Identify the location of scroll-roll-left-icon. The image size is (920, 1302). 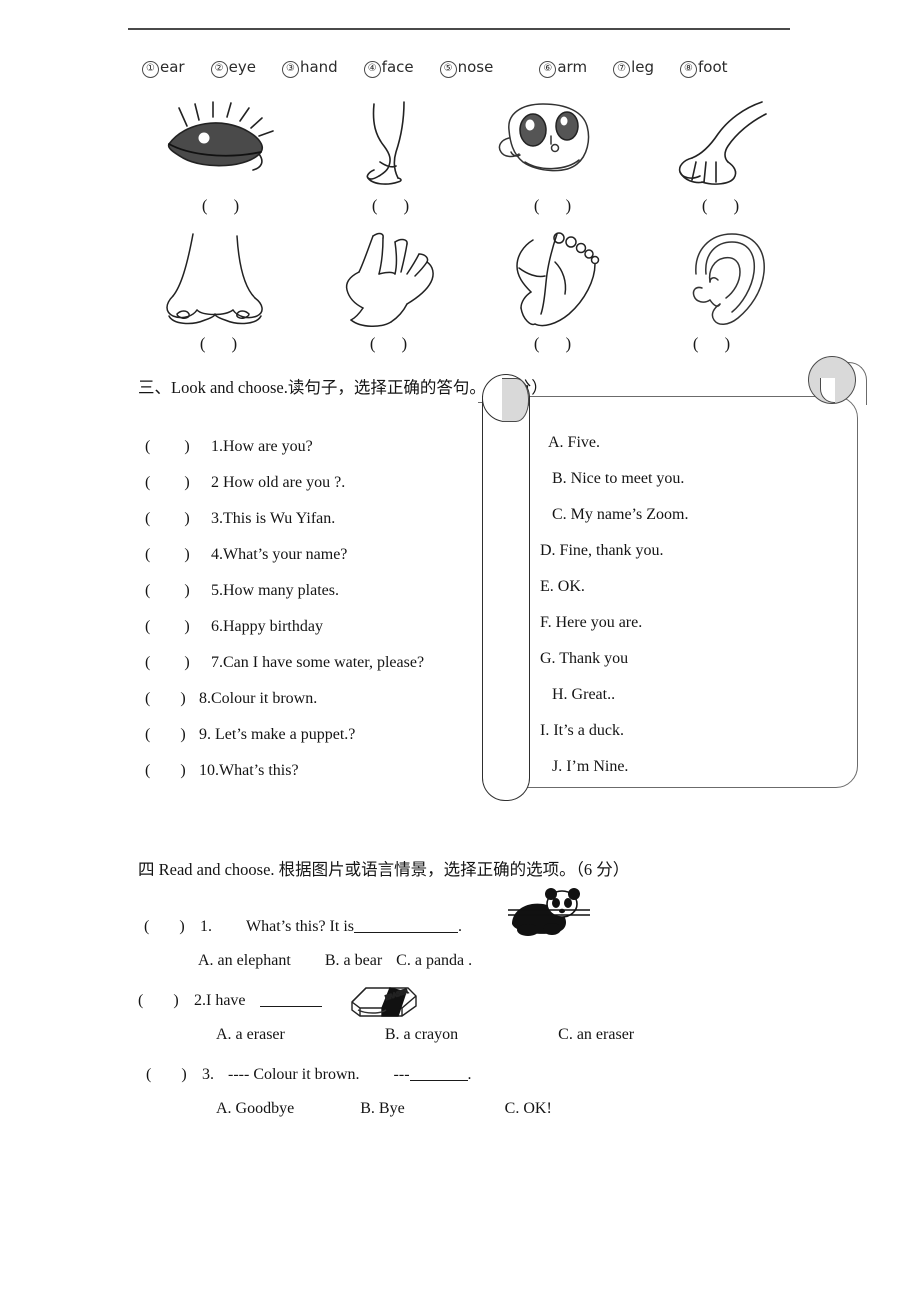
(506, 598).